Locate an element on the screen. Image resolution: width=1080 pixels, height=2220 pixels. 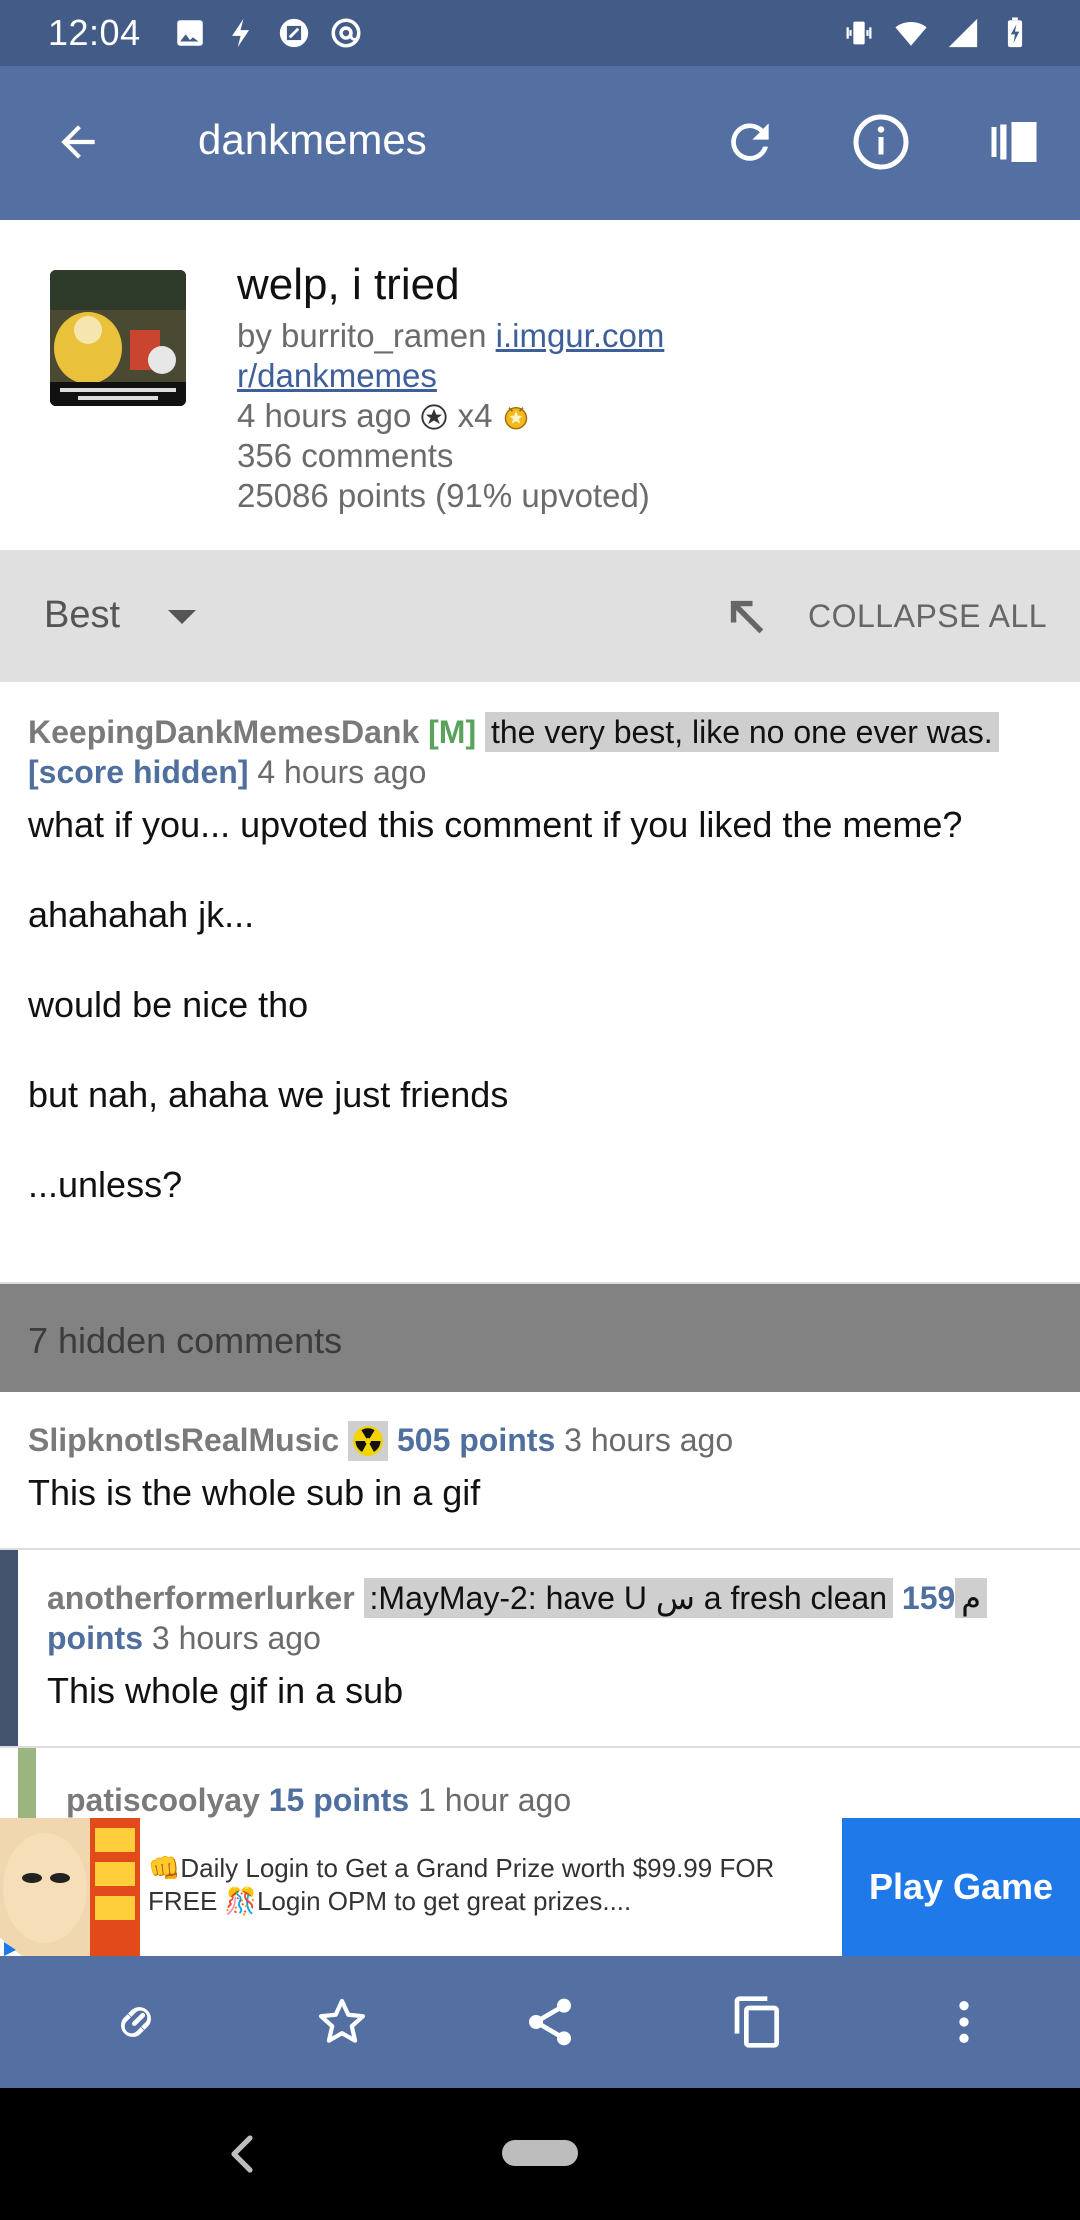
post-author: by burrito_ramen is located at coordinates (366, 335).